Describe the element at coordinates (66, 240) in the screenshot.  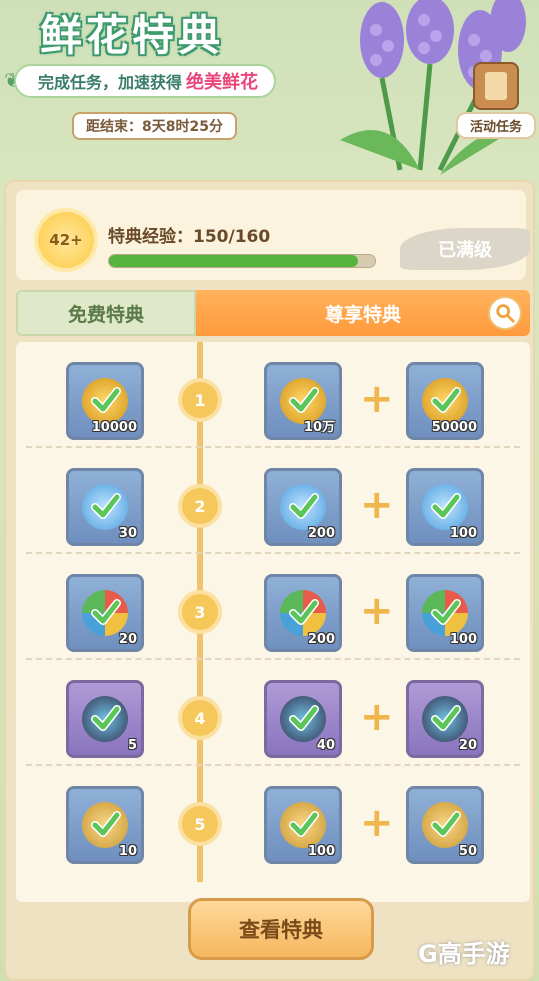
I see `level-badge: 42+` at that location.